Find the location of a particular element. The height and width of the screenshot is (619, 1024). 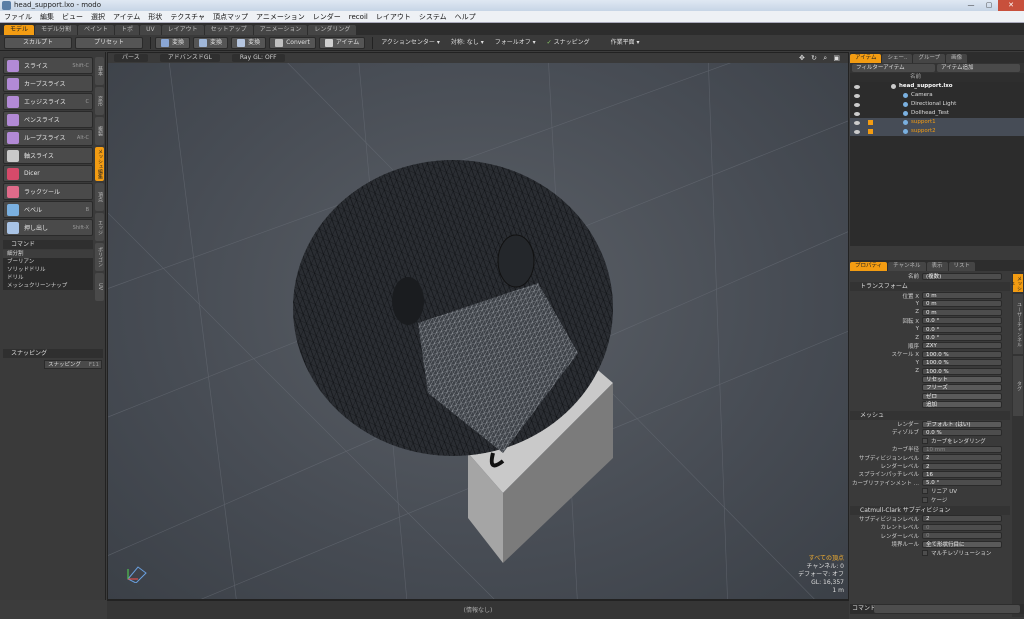

mode-tab: トポ is located at coordinates (127, 30).